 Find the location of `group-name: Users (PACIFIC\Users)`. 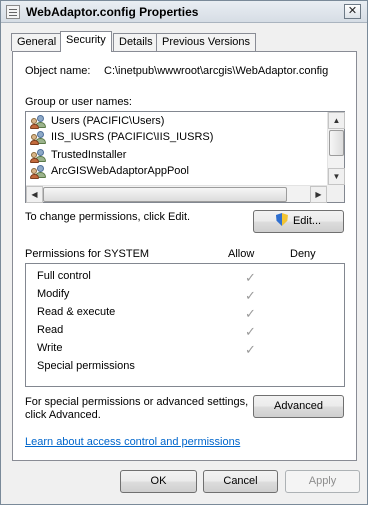

group-name: Users (PACIFIC\Users) is located at coordinates (108, 121).